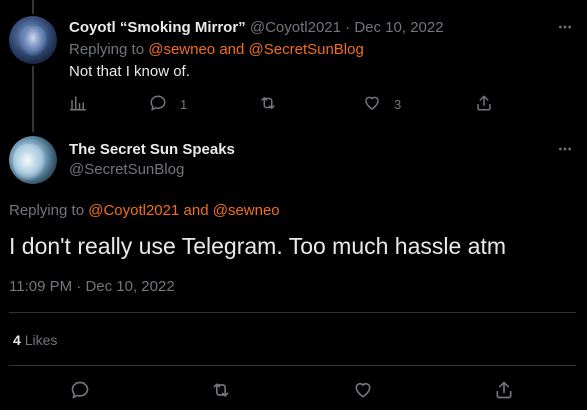  I want to click on like-button, so click(363, 390).